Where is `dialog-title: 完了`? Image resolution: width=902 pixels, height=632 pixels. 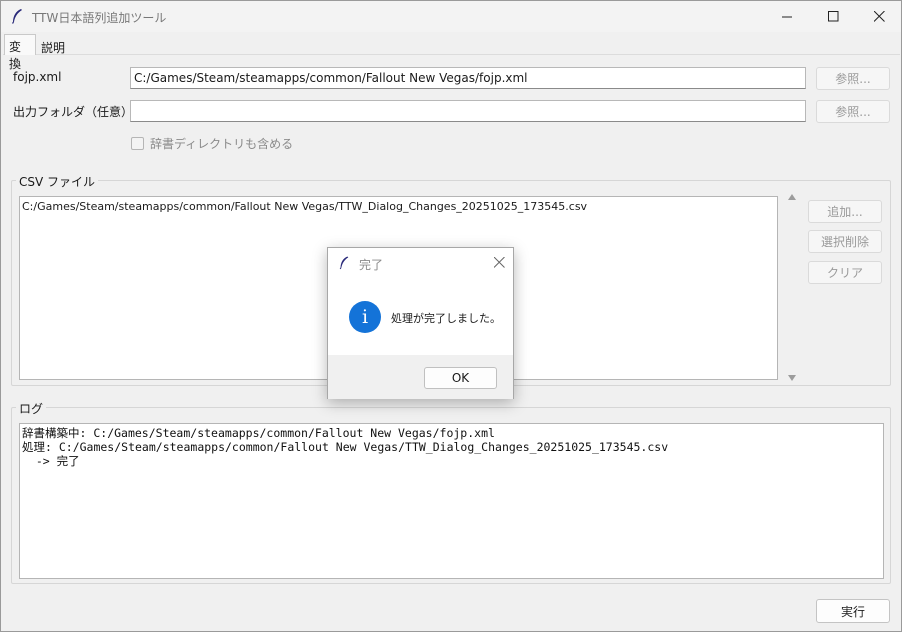 dialog-title: 完了 is located at coordinates (371, 265).